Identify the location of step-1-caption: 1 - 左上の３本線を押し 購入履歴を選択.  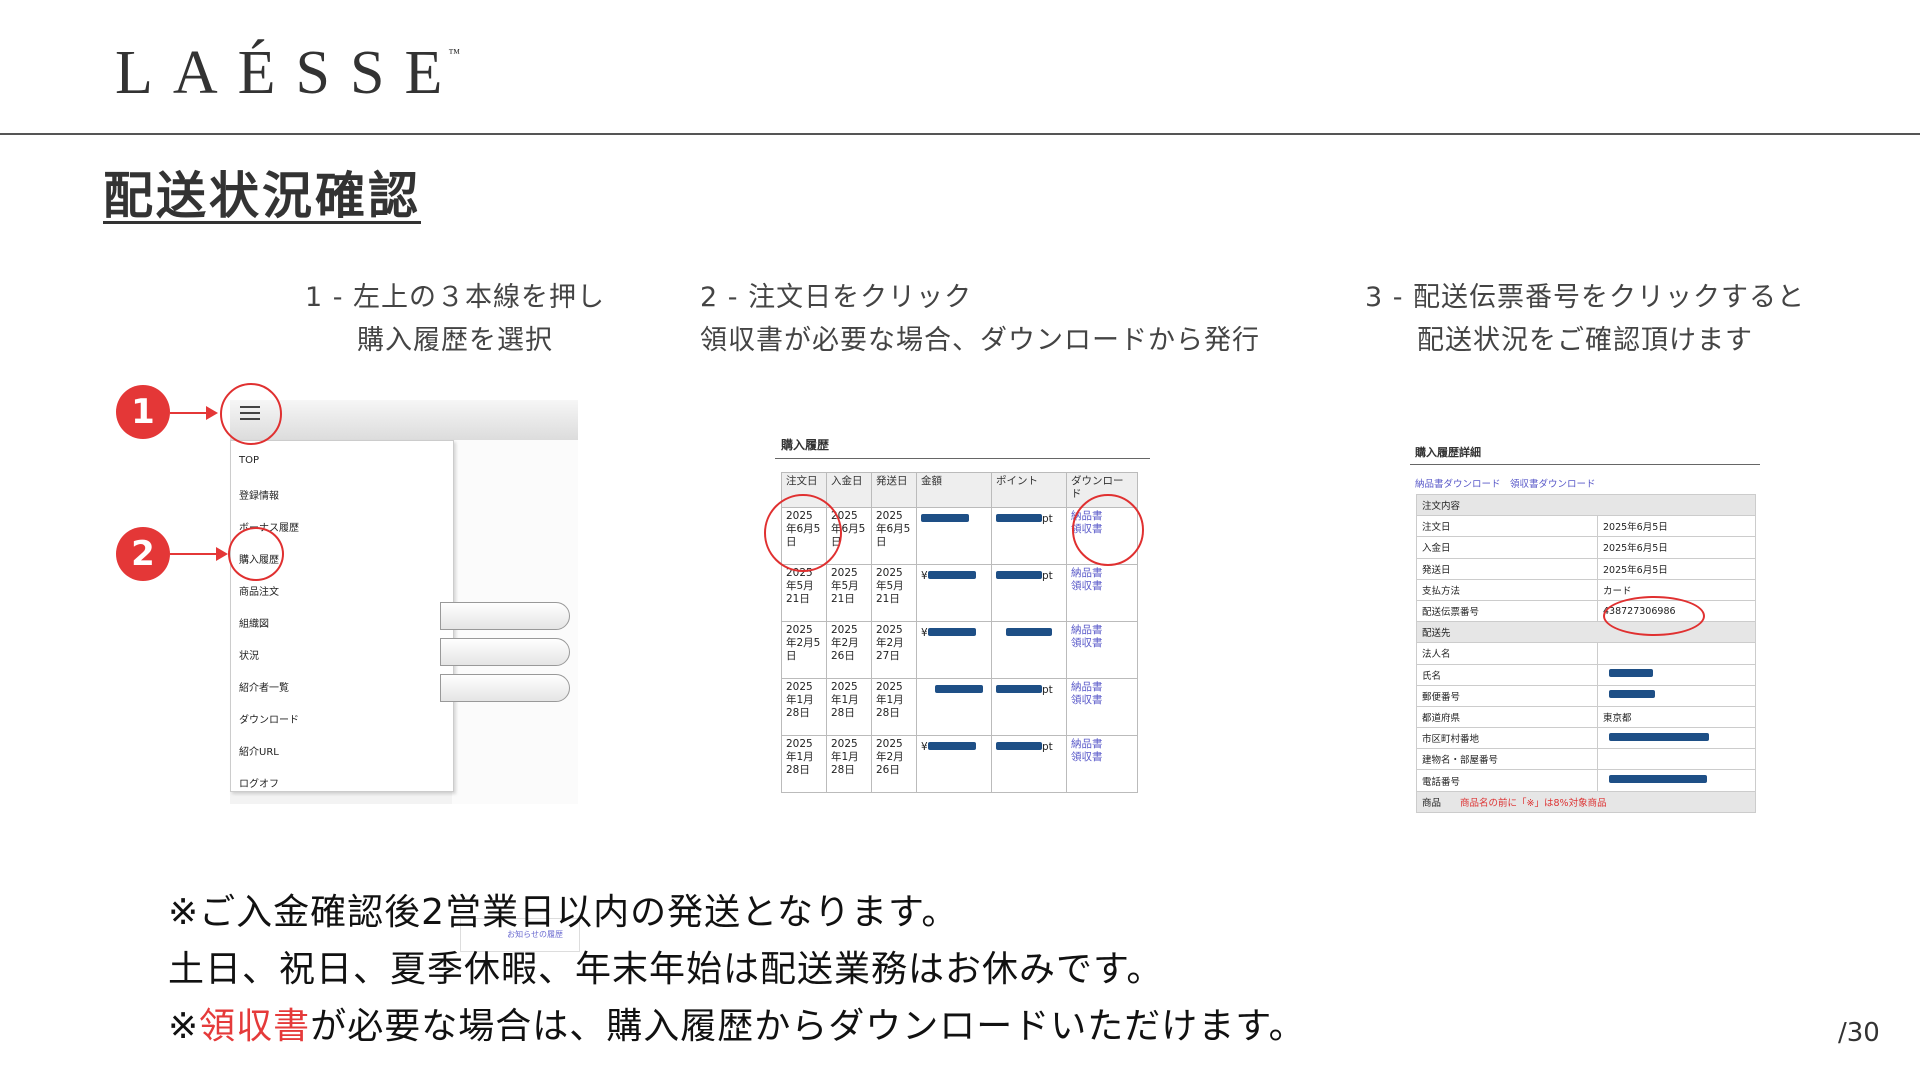
(455, 319).